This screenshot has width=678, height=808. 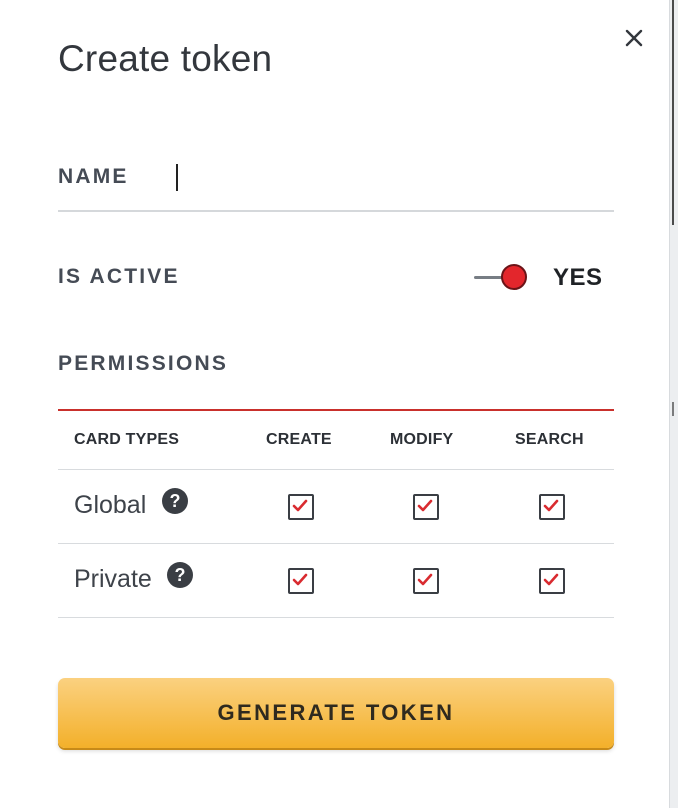 What do you see at coordinates (113, 579) in the screenshot?
I see `card-type-name: Private` at bounding box center [113, 579].